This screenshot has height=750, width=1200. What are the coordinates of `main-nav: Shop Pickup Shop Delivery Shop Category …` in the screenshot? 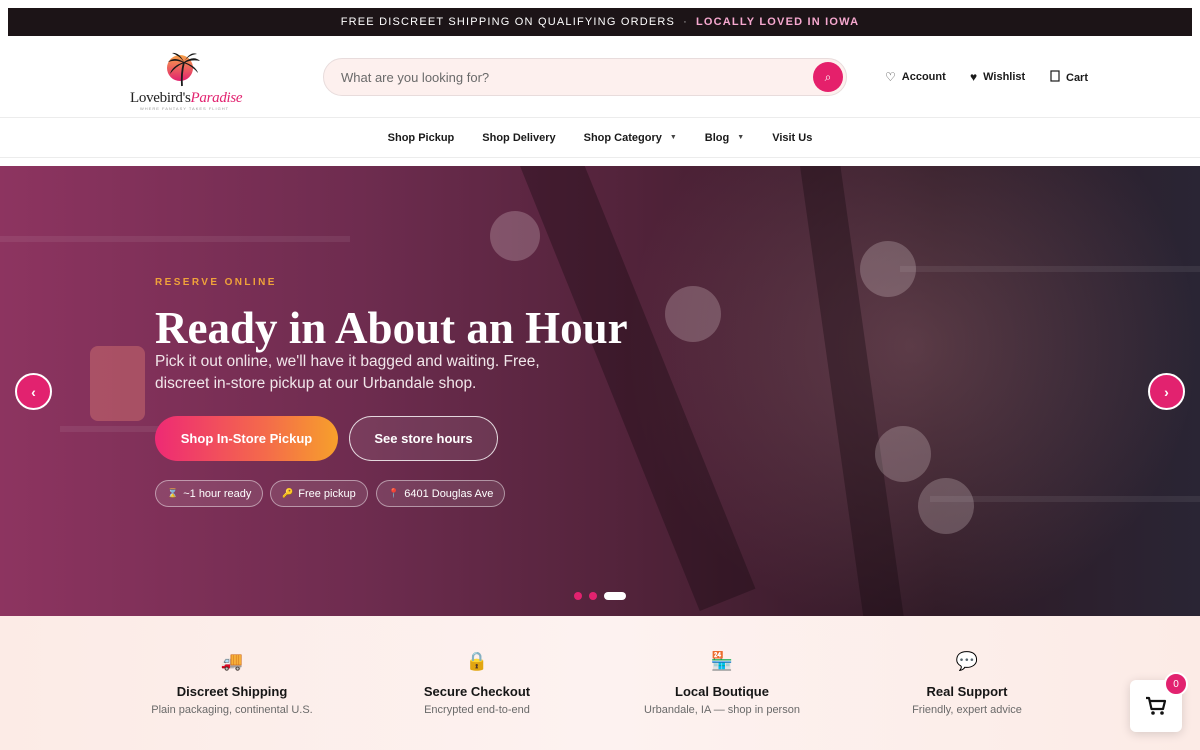 It's located at (600, 138).